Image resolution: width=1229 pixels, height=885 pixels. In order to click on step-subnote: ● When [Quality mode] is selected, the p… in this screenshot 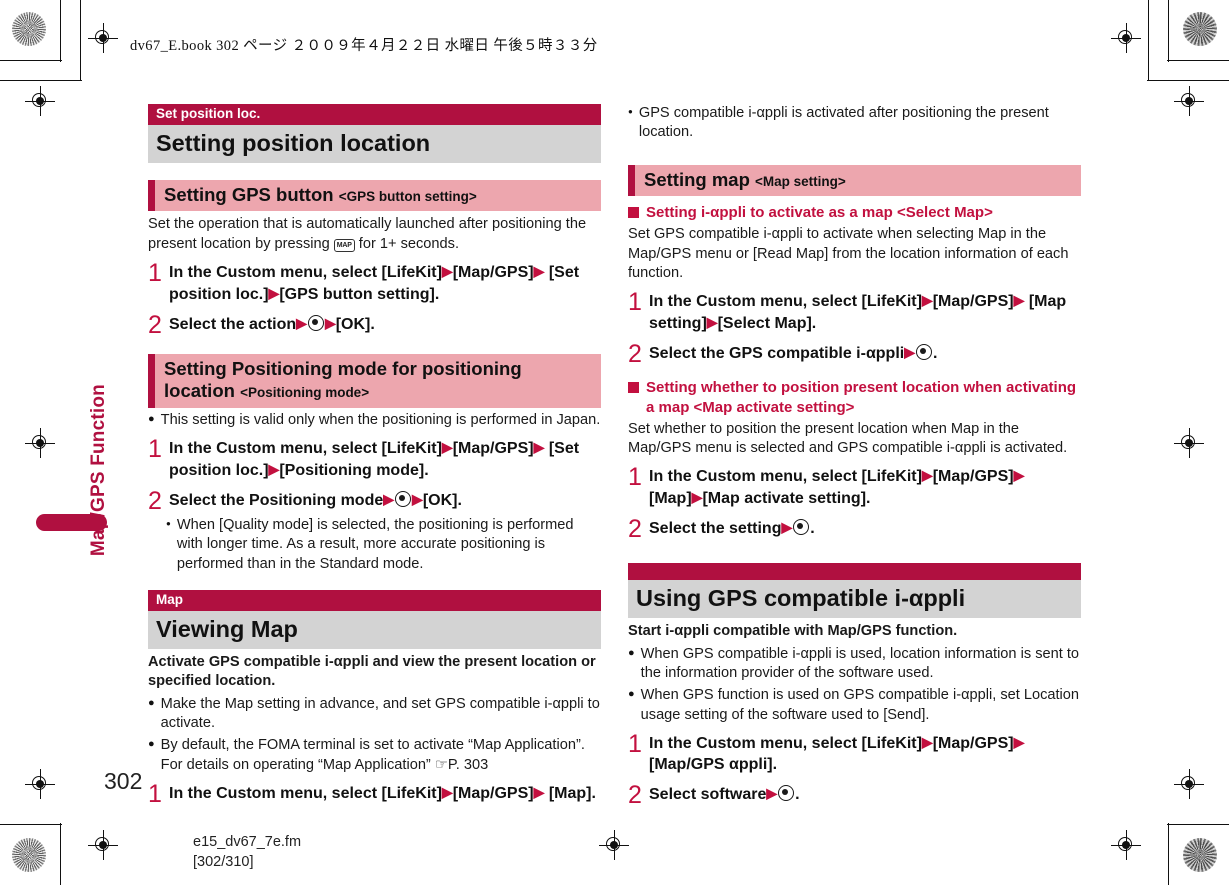, I will do `click(383, 545)`.